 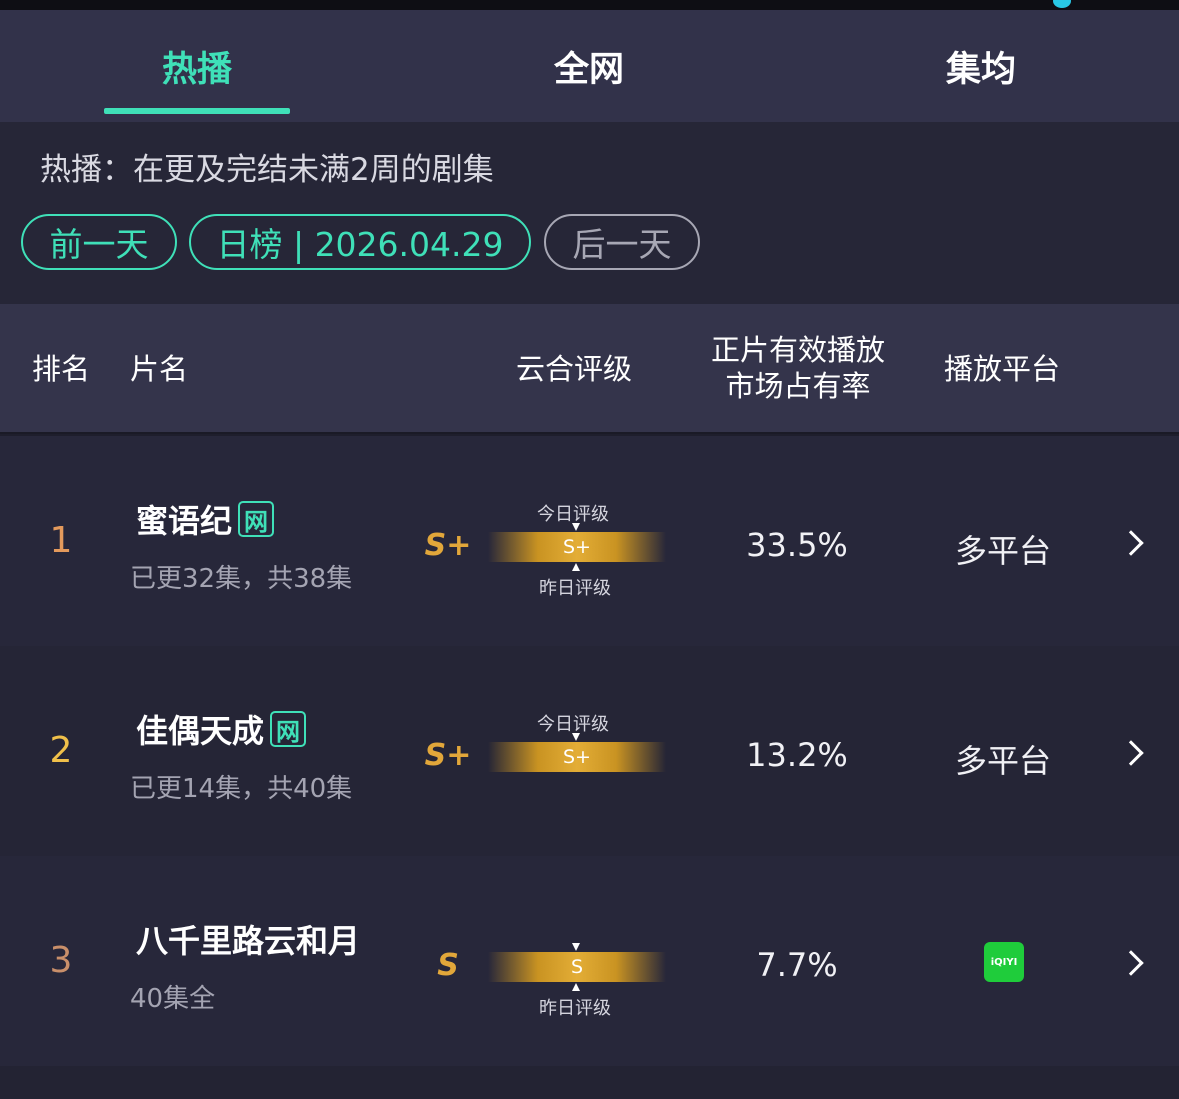 What do you see at coordinates (797, 350) in the screenshot?
I see `column-market-share-line1: 正片有效播放` at bounding box center [797, 350].